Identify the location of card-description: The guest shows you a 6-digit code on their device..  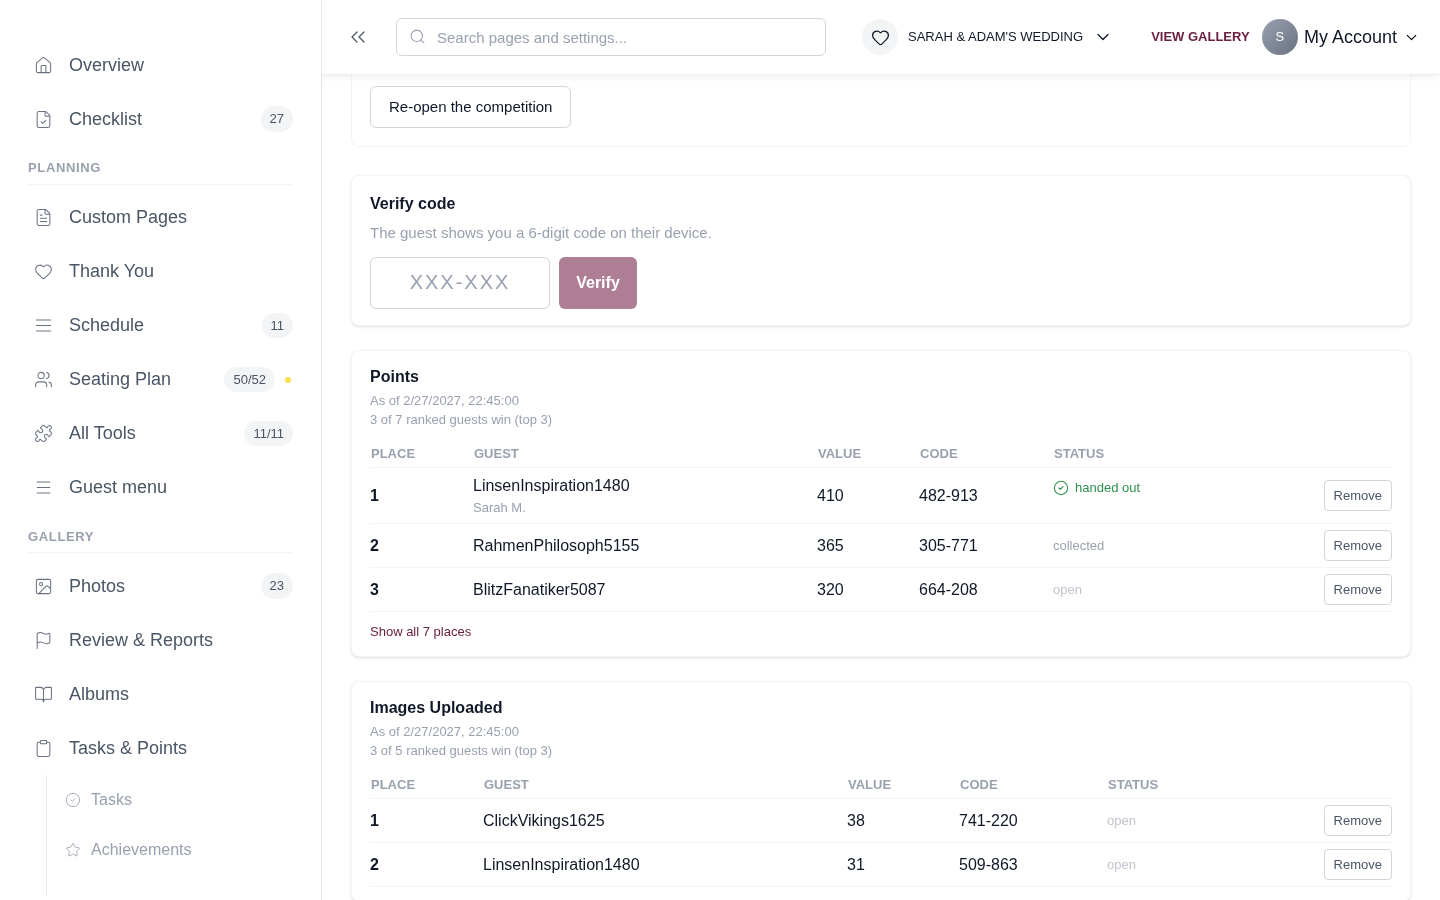
(541, 233).